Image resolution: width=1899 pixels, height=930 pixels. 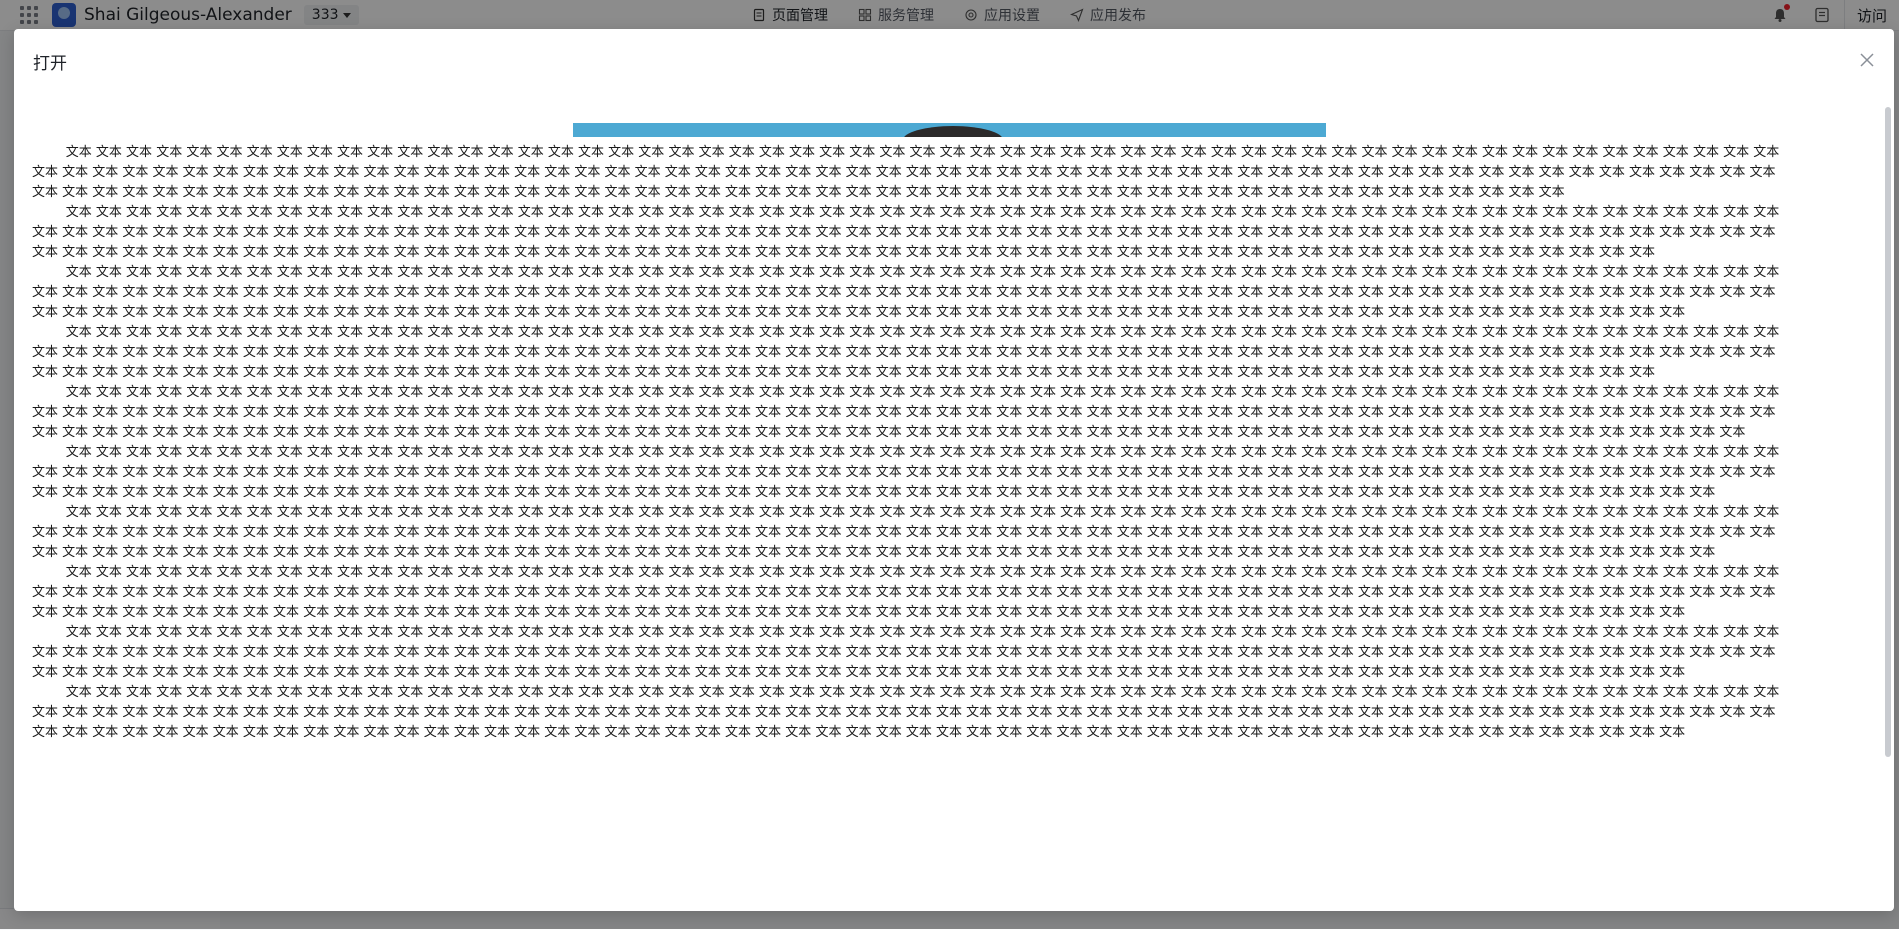 What do you see at coordinates (1867, 60) in the screenshot?
I see `close-icon` at bounding box center [1867, 60].